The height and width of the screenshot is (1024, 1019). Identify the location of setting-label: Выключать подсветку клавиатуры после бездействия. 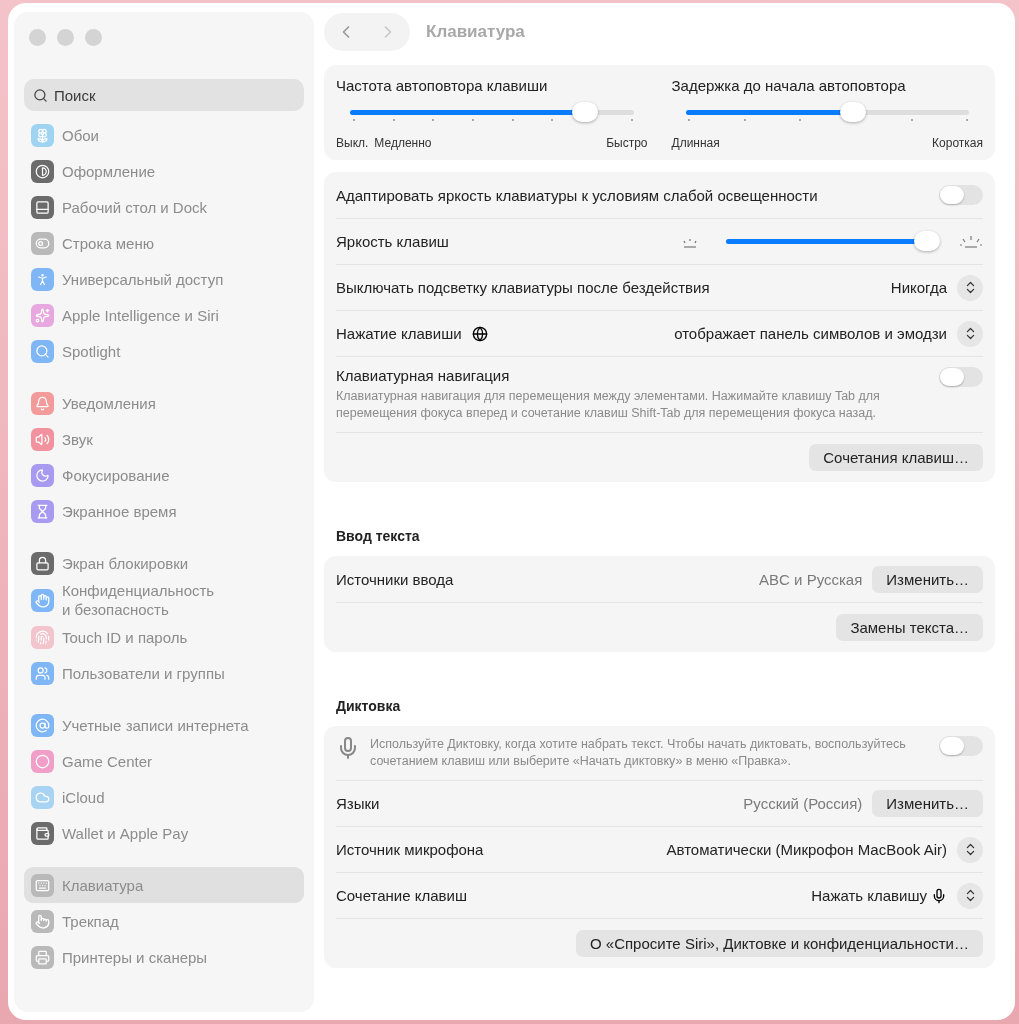
(523, 287).